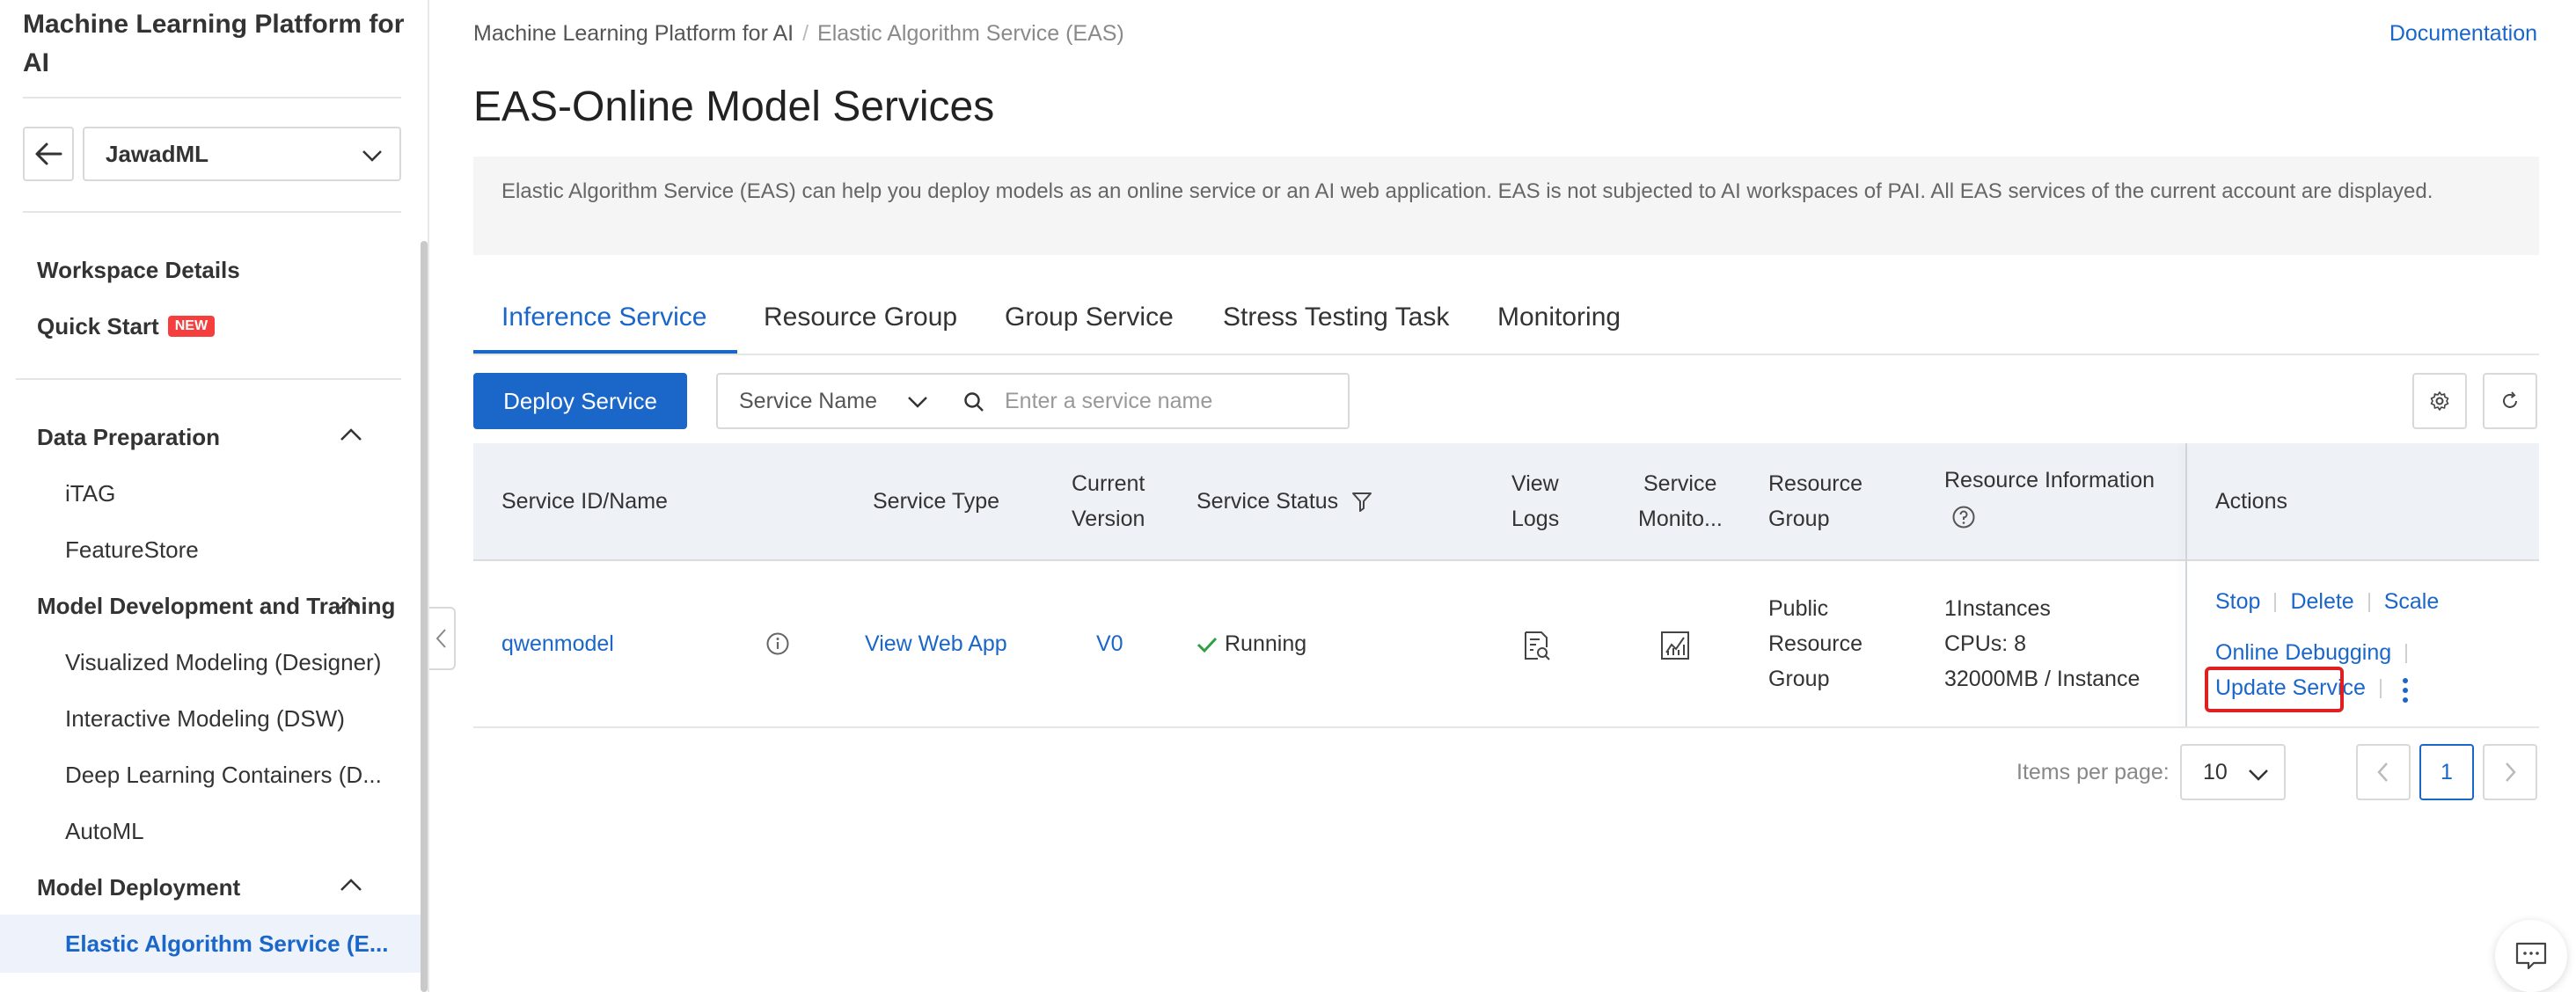 This screenshot has width=2576, height=992. What do you see at coordinates (132, 550) in the screenshot?
I see `sidebar-item-featurestore: FeatureStore` at bounding box center [132, 550].